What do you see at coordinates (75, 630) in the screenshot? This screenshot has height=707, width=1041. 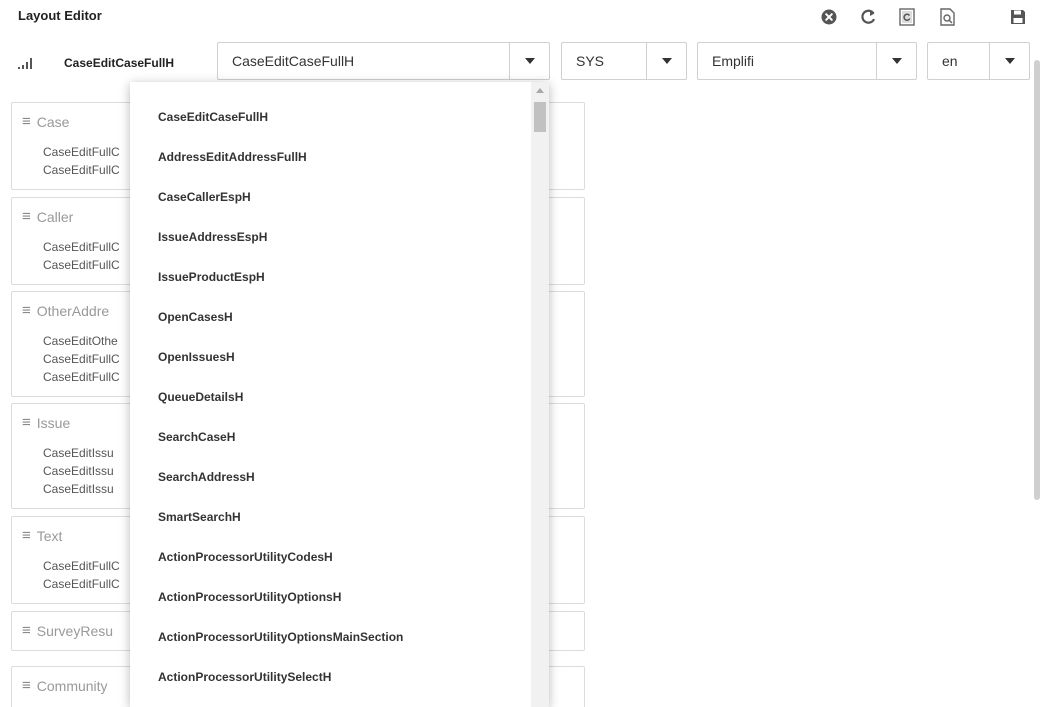 I see `section-title: SurveyResu` at bounding box center [75, 630].